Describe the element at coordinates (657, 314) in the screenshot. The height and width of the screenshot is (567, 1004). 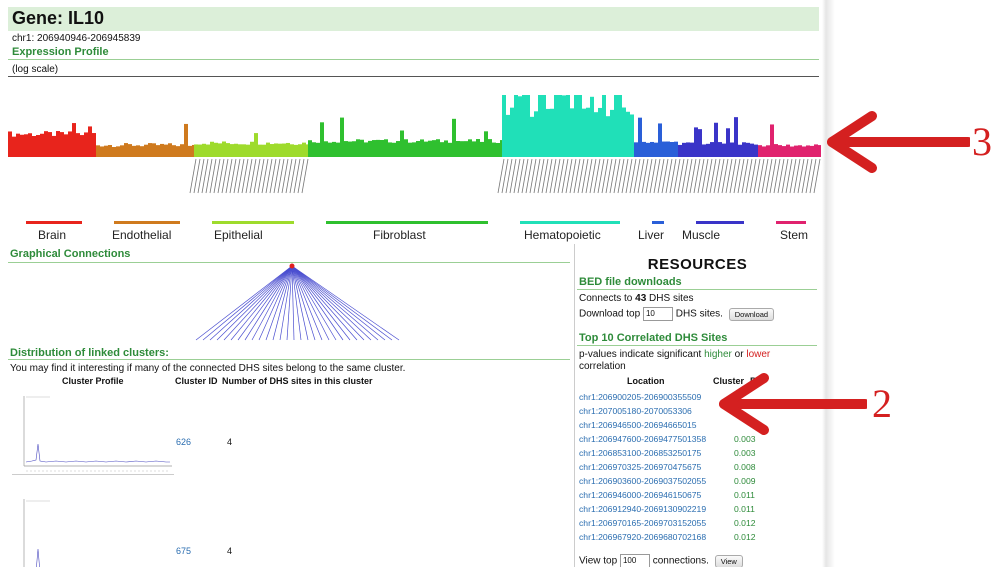
I see `download-count-input: 10` at that location.